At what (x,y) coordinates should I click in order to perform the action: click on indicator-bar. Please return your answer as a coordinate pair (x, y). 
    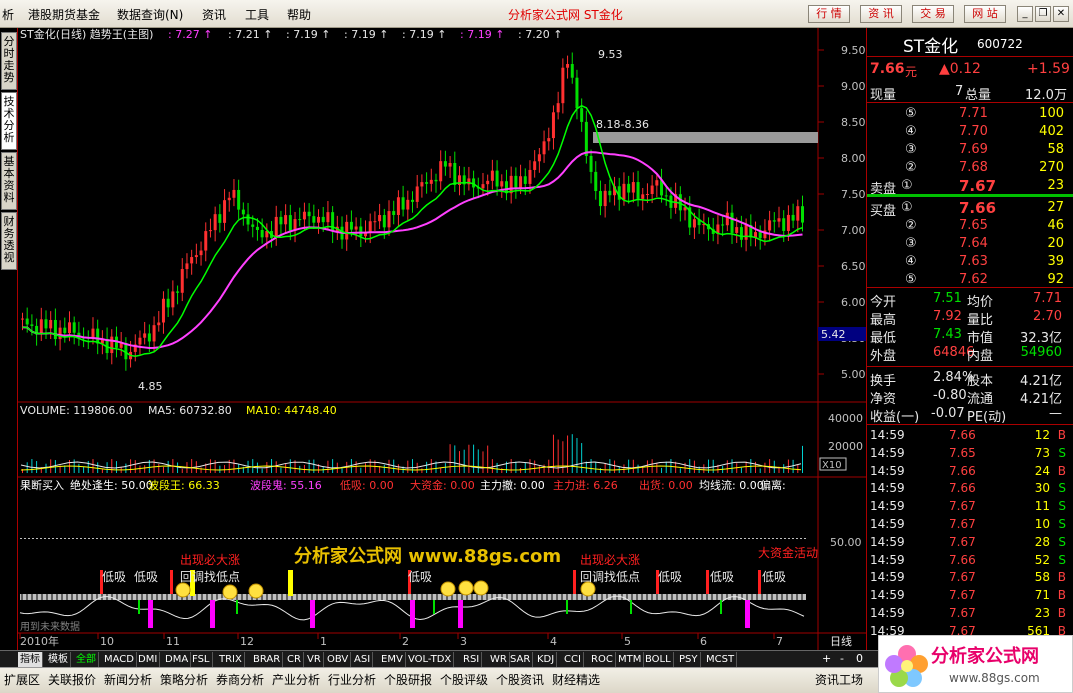
    Looking at the image, I should click on (412, 614).